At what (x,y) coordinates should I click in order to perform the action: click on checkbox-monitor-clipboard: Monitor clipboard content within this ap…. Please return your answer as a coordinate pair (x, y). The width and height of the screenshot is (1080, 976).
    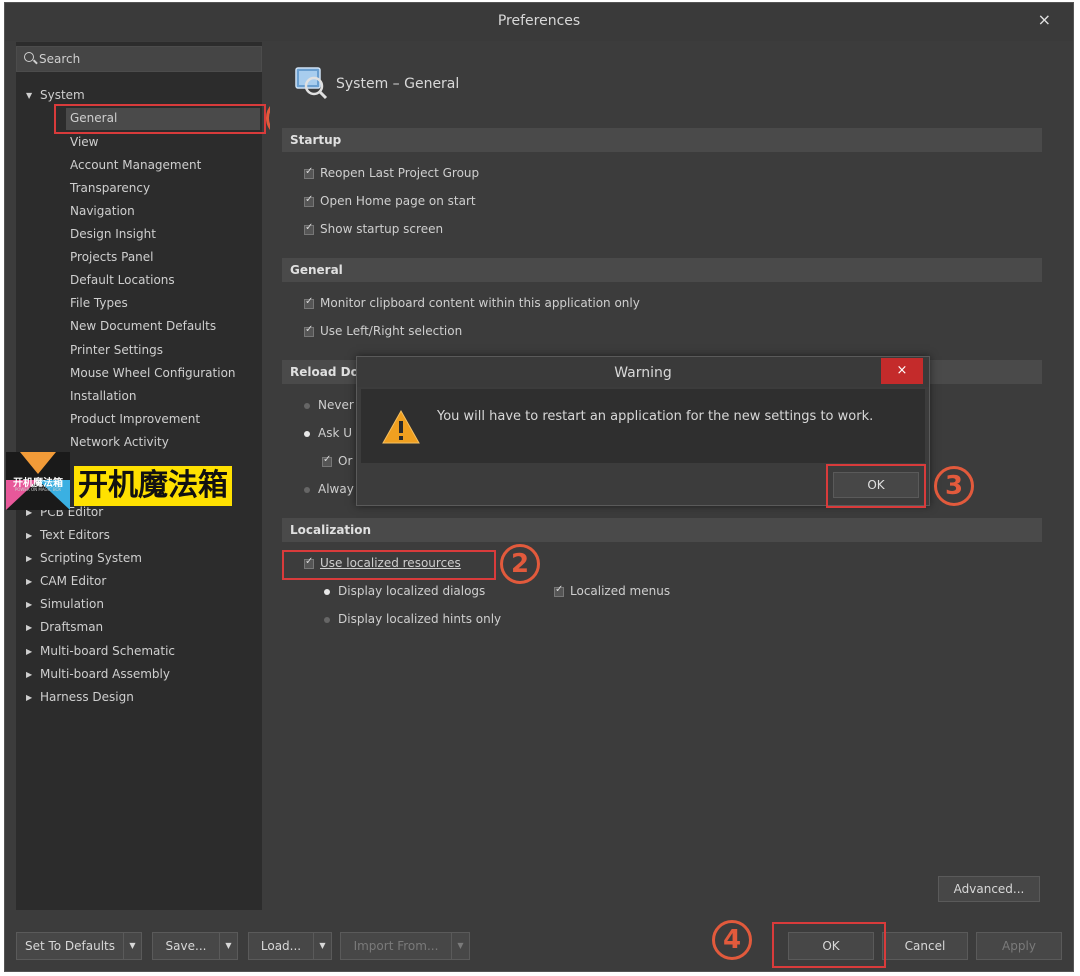
    Looking at the image, I should click on (472, 303).